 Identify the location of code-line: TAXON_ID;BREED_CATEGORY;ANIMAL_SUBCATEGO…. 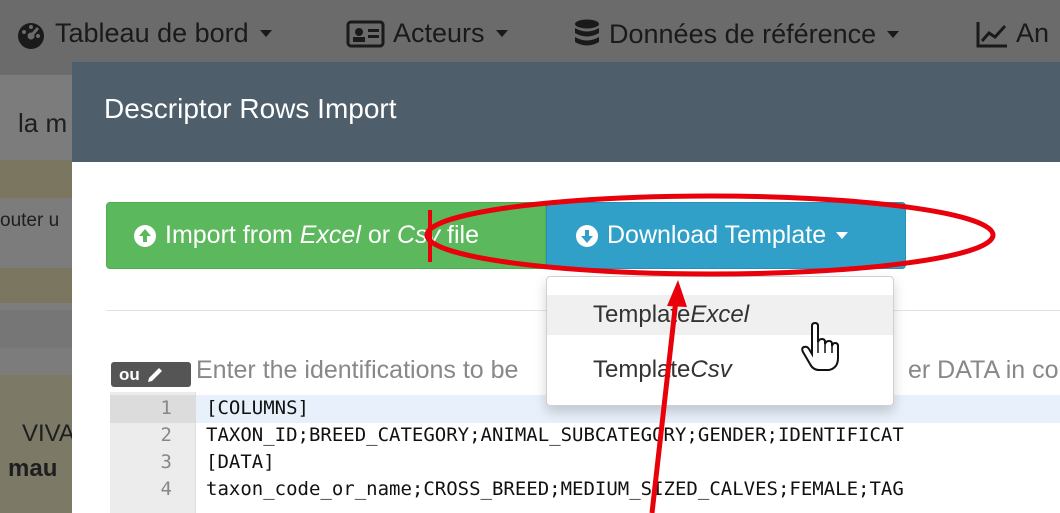
(555, 435).